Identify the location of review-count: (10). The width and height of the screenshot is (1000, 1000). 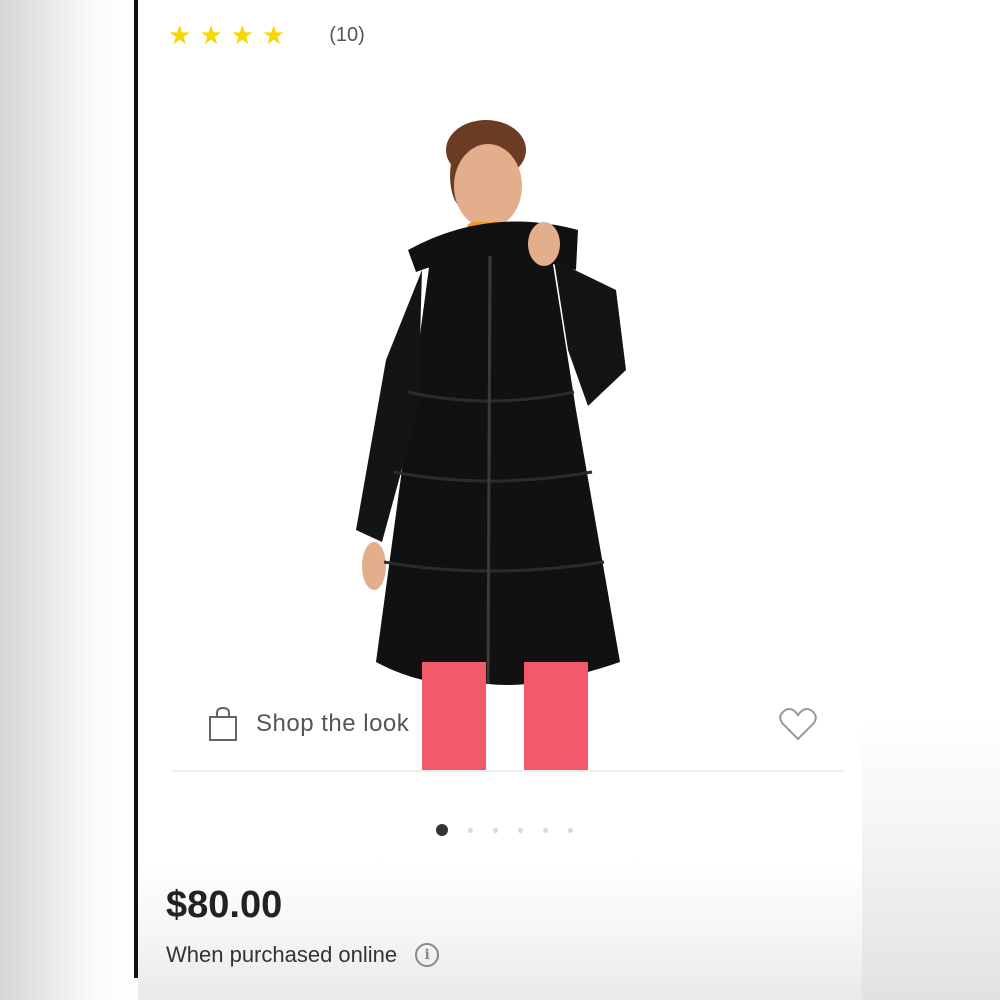
(347, 35).